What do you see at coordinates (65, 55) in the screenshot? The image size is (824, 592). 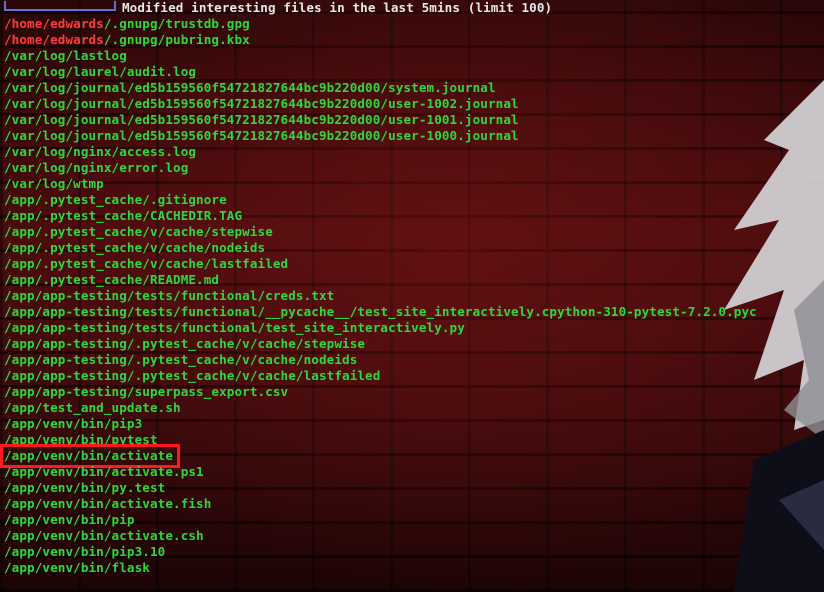 I see `file-path-text: /var/log/lastlog` at bounding box center [65, 55].